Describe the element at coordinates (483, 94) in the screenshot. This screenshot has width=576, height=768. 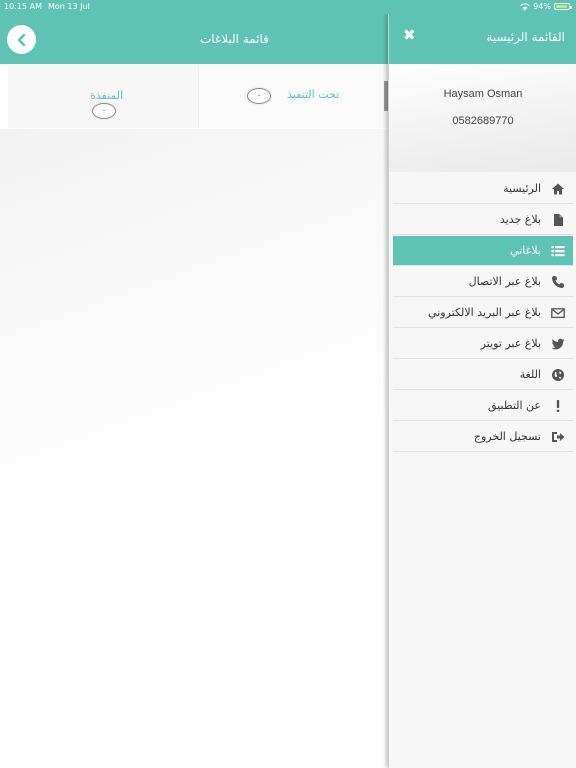
I see `user-name: Haysam Osman` at that location.